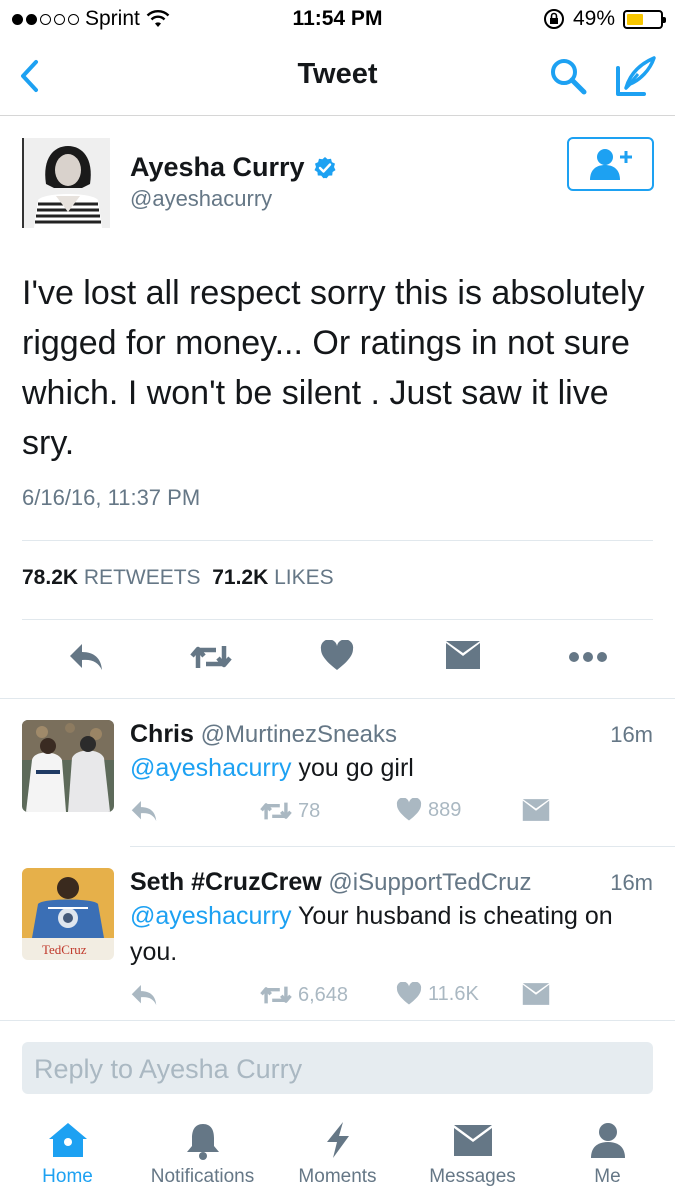 The width and height of the screenshot is (675, 1200). I want to click on author-name: Ayesha Curry, so click(233, 167).